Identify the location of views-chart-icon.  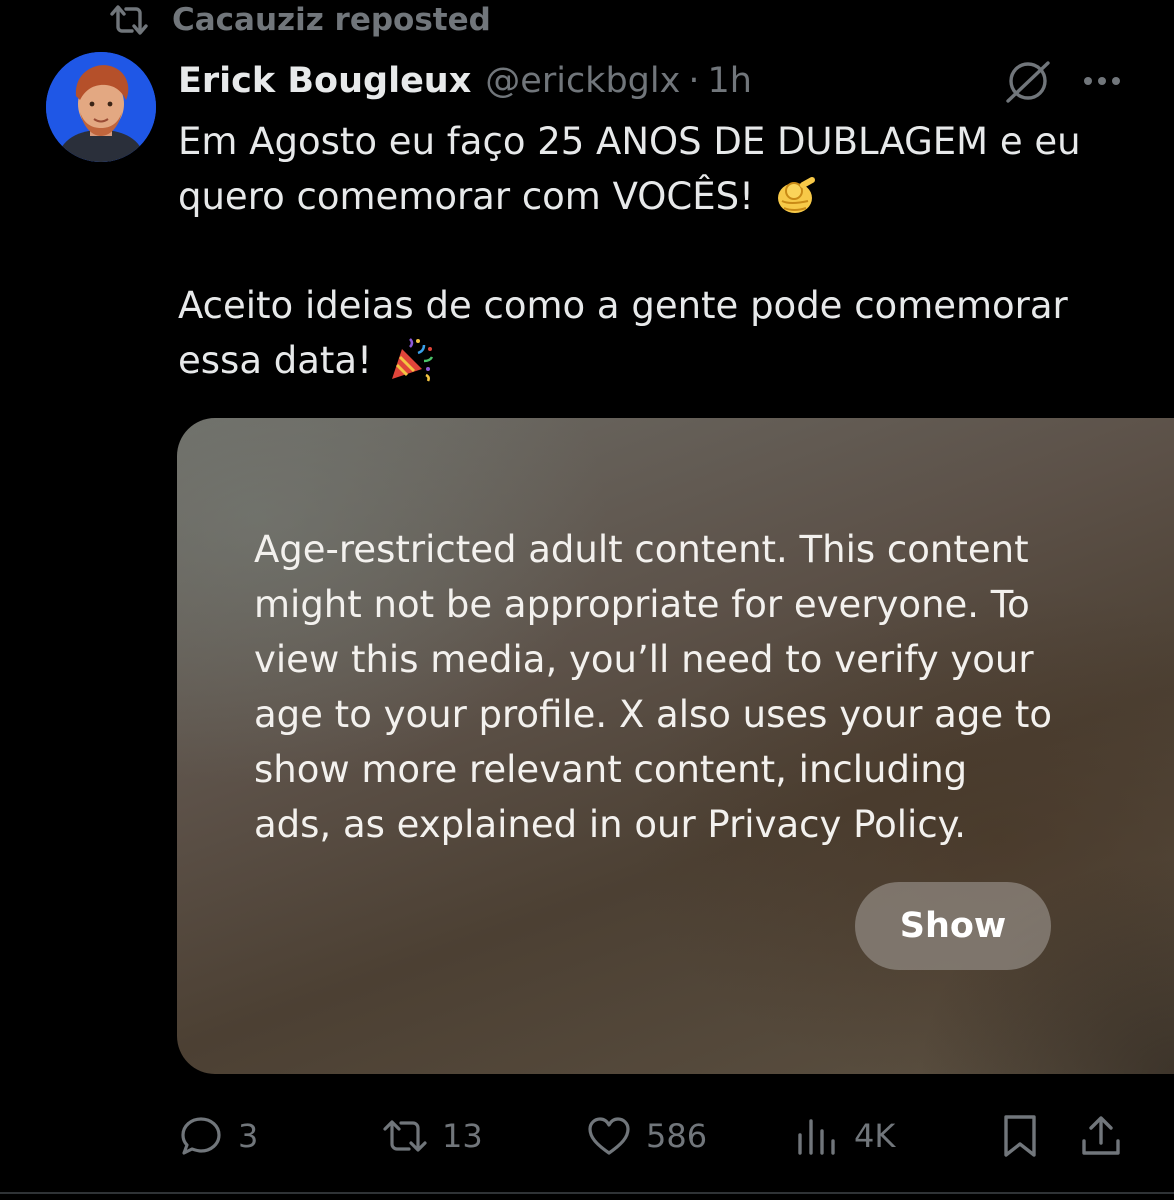
(816, 1137).